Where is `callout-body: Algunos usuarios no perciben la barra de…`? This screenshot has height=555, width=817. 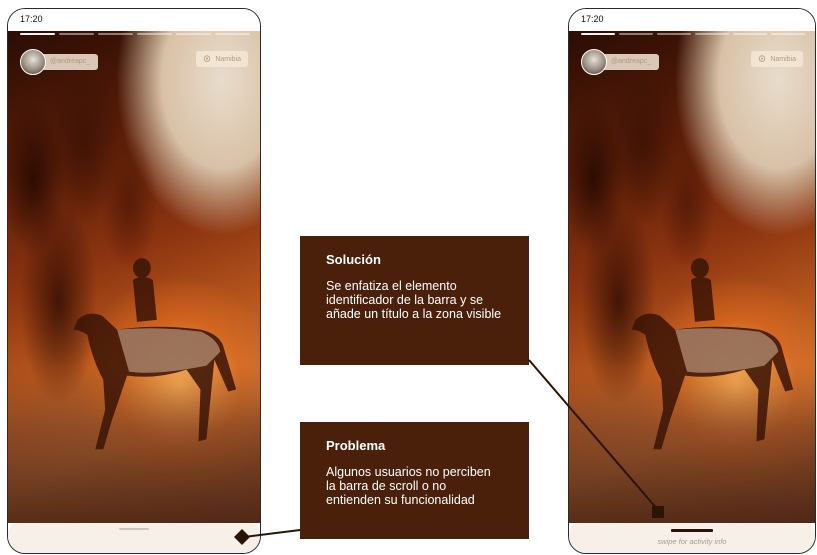
callout-body: Algunos usuarios no perciben la barra de… is located at coordinates (408, 486).